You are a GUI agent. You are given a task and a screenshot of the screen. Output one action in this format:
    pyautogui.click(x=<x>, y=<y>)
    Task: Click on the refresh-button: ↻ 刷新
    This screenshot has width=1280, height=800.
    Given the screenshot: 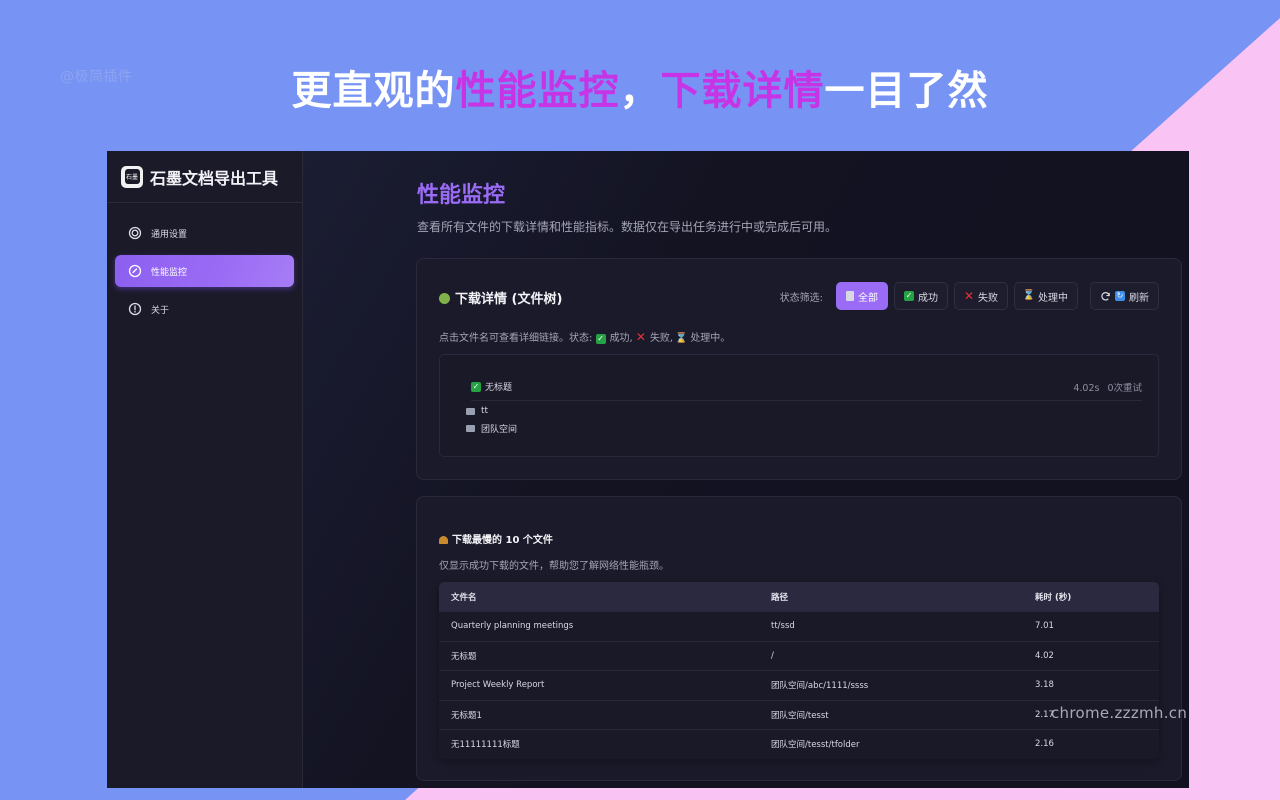 What is the action you would take?
    pyautogui.click(x=1124, y=296)
    